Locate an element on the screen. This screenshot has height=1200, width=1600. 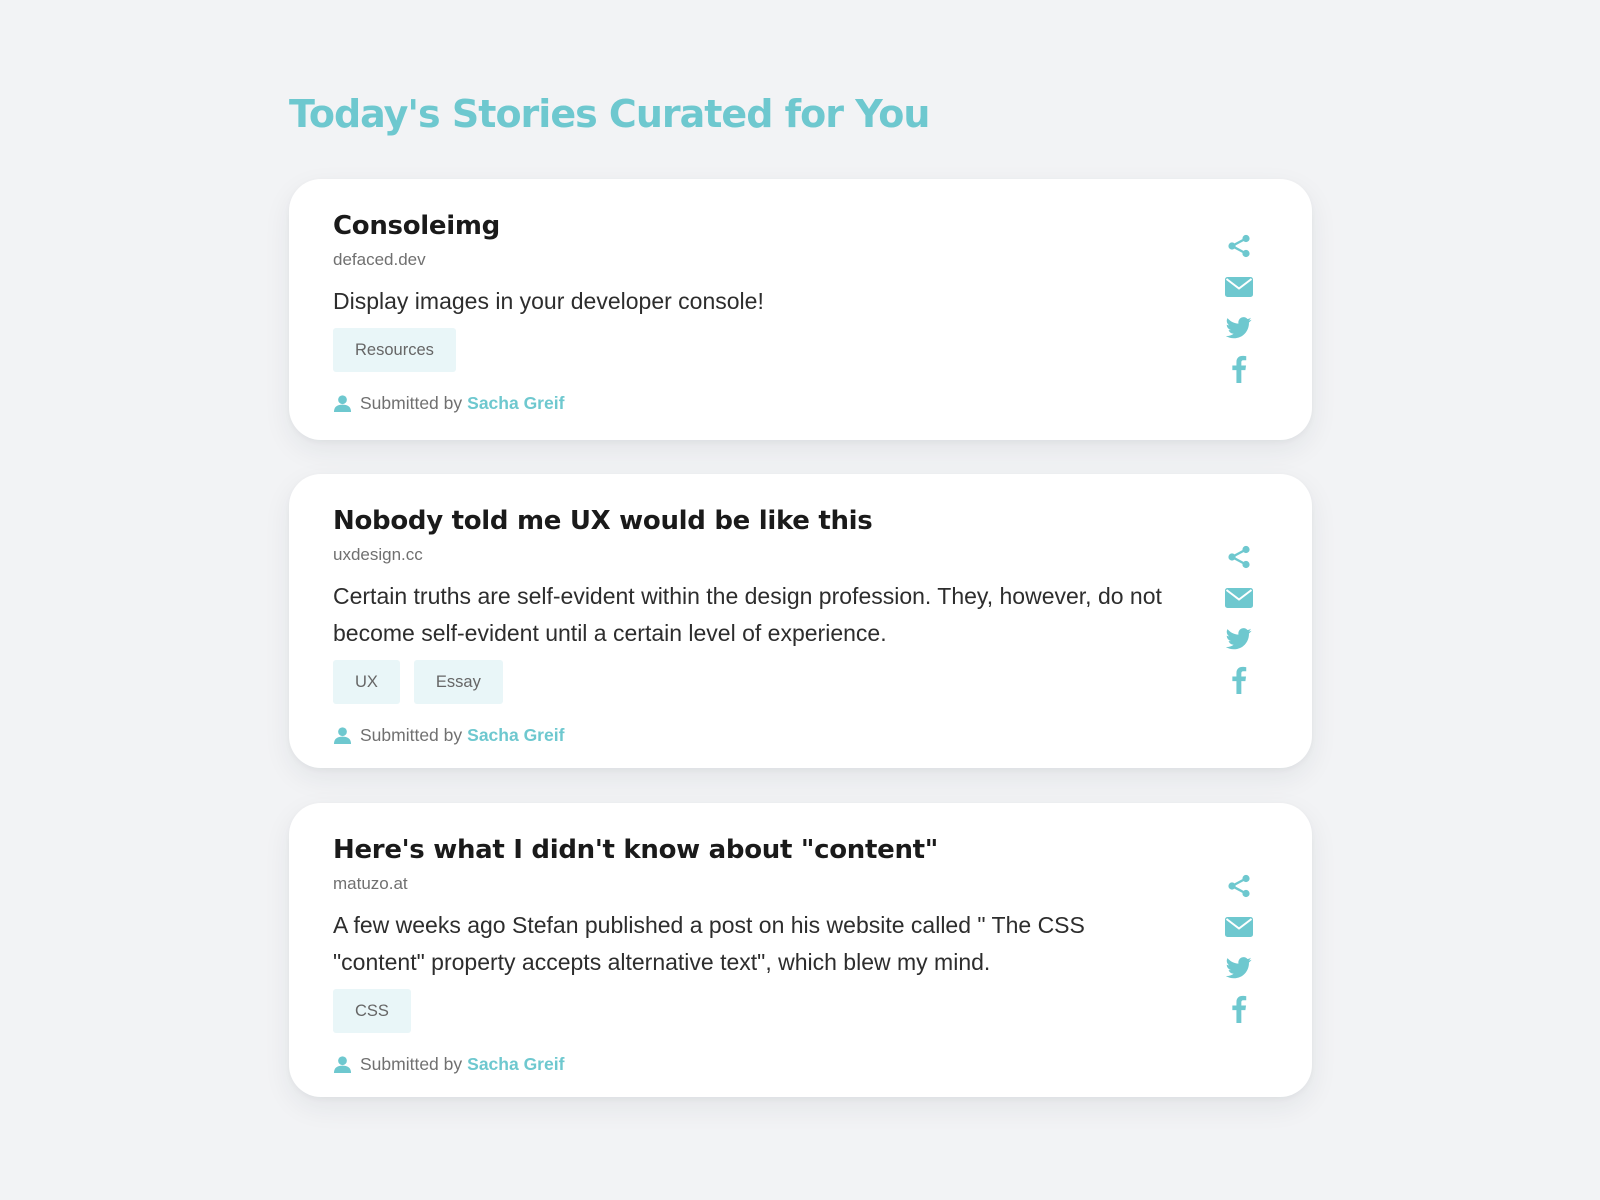
story-title-link: Consoleimg is located at coordinates (748, 226).